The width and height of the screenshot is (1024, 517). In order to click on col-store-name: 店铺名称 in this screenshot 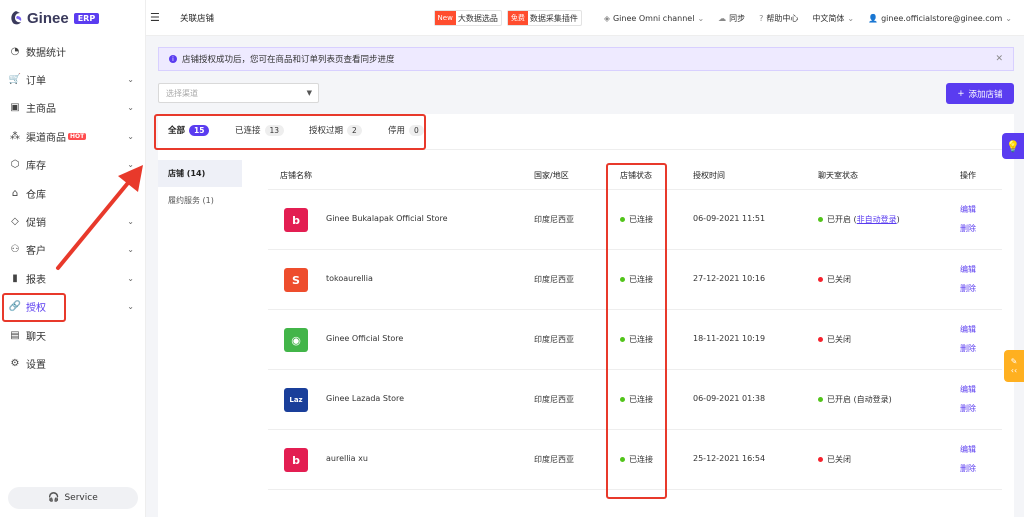, I will do `click(296, 175)`.